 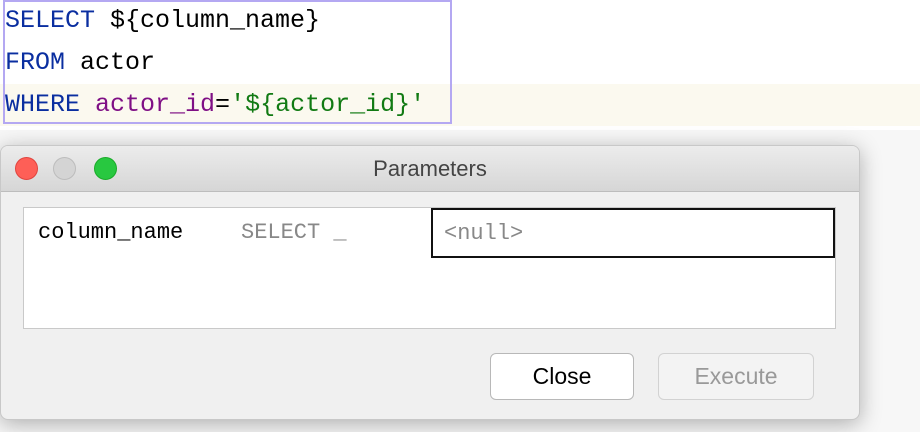 I want to click on param-name: column_name, so click(x=111, y=232).